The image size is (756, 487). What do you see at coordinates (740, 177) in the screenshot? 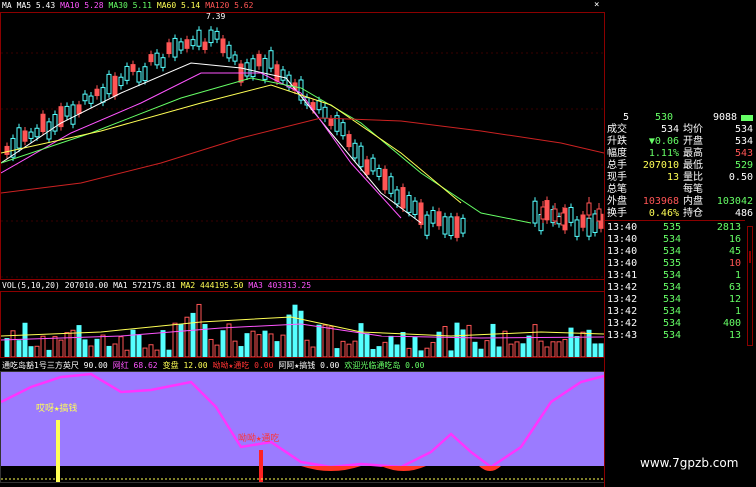
I see `quote-value: 0.50` at bounding box center [740, 177].